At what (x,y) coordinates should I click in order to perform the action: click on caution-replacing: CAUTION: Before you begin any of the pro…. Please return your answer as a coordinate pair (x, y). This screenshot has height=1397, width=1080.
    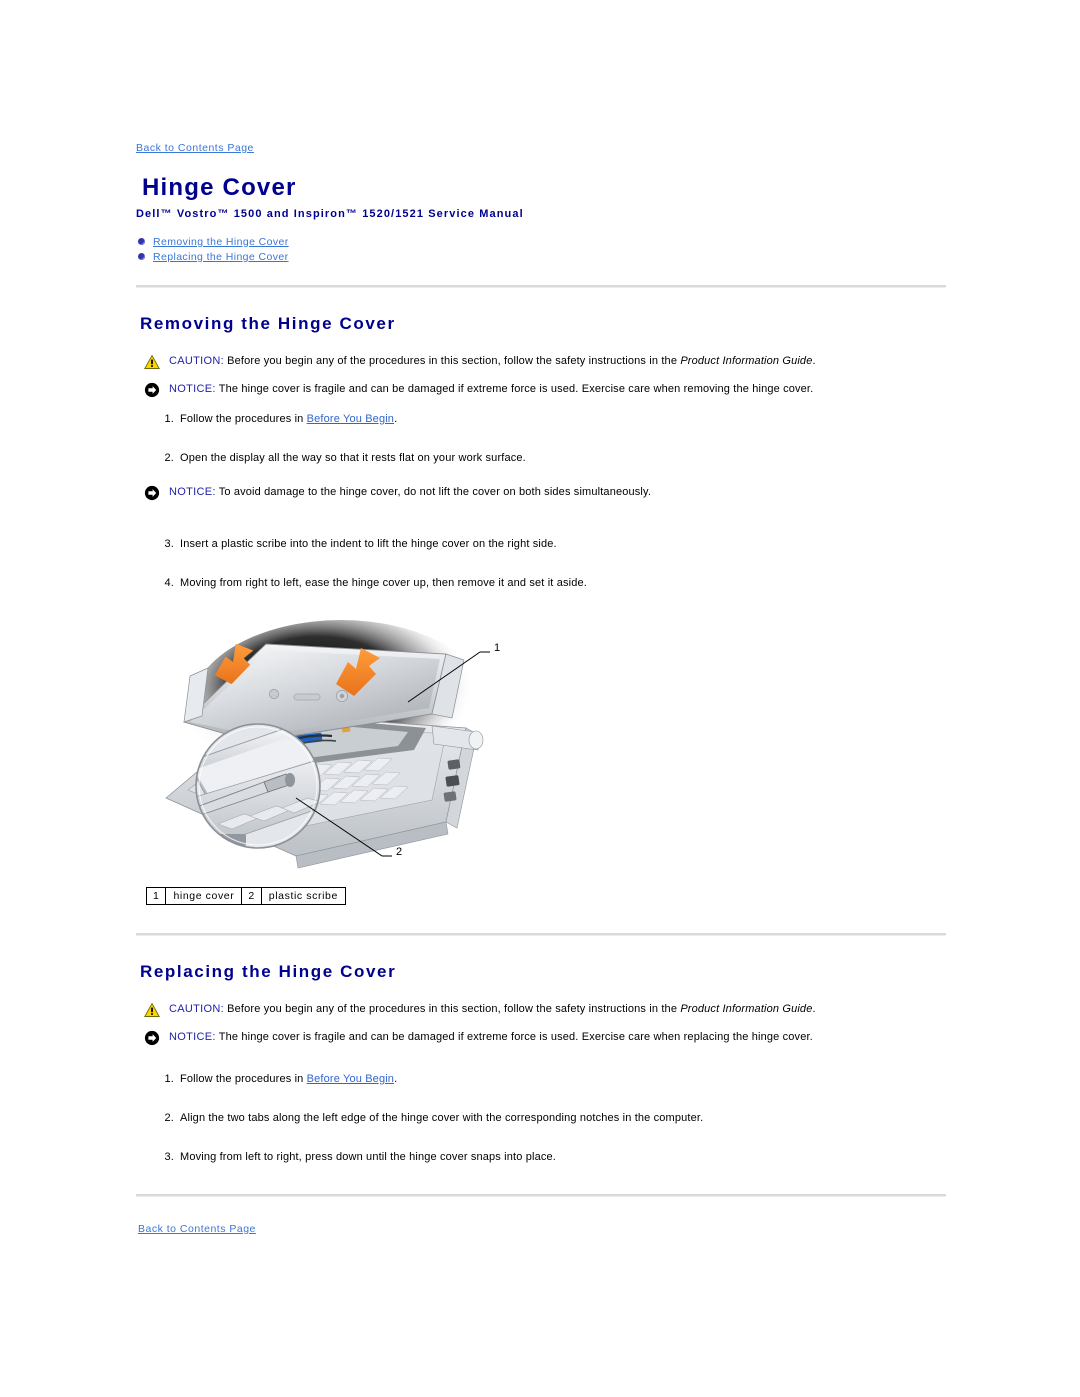
    Looking at the image, I should click on (555, 1010).